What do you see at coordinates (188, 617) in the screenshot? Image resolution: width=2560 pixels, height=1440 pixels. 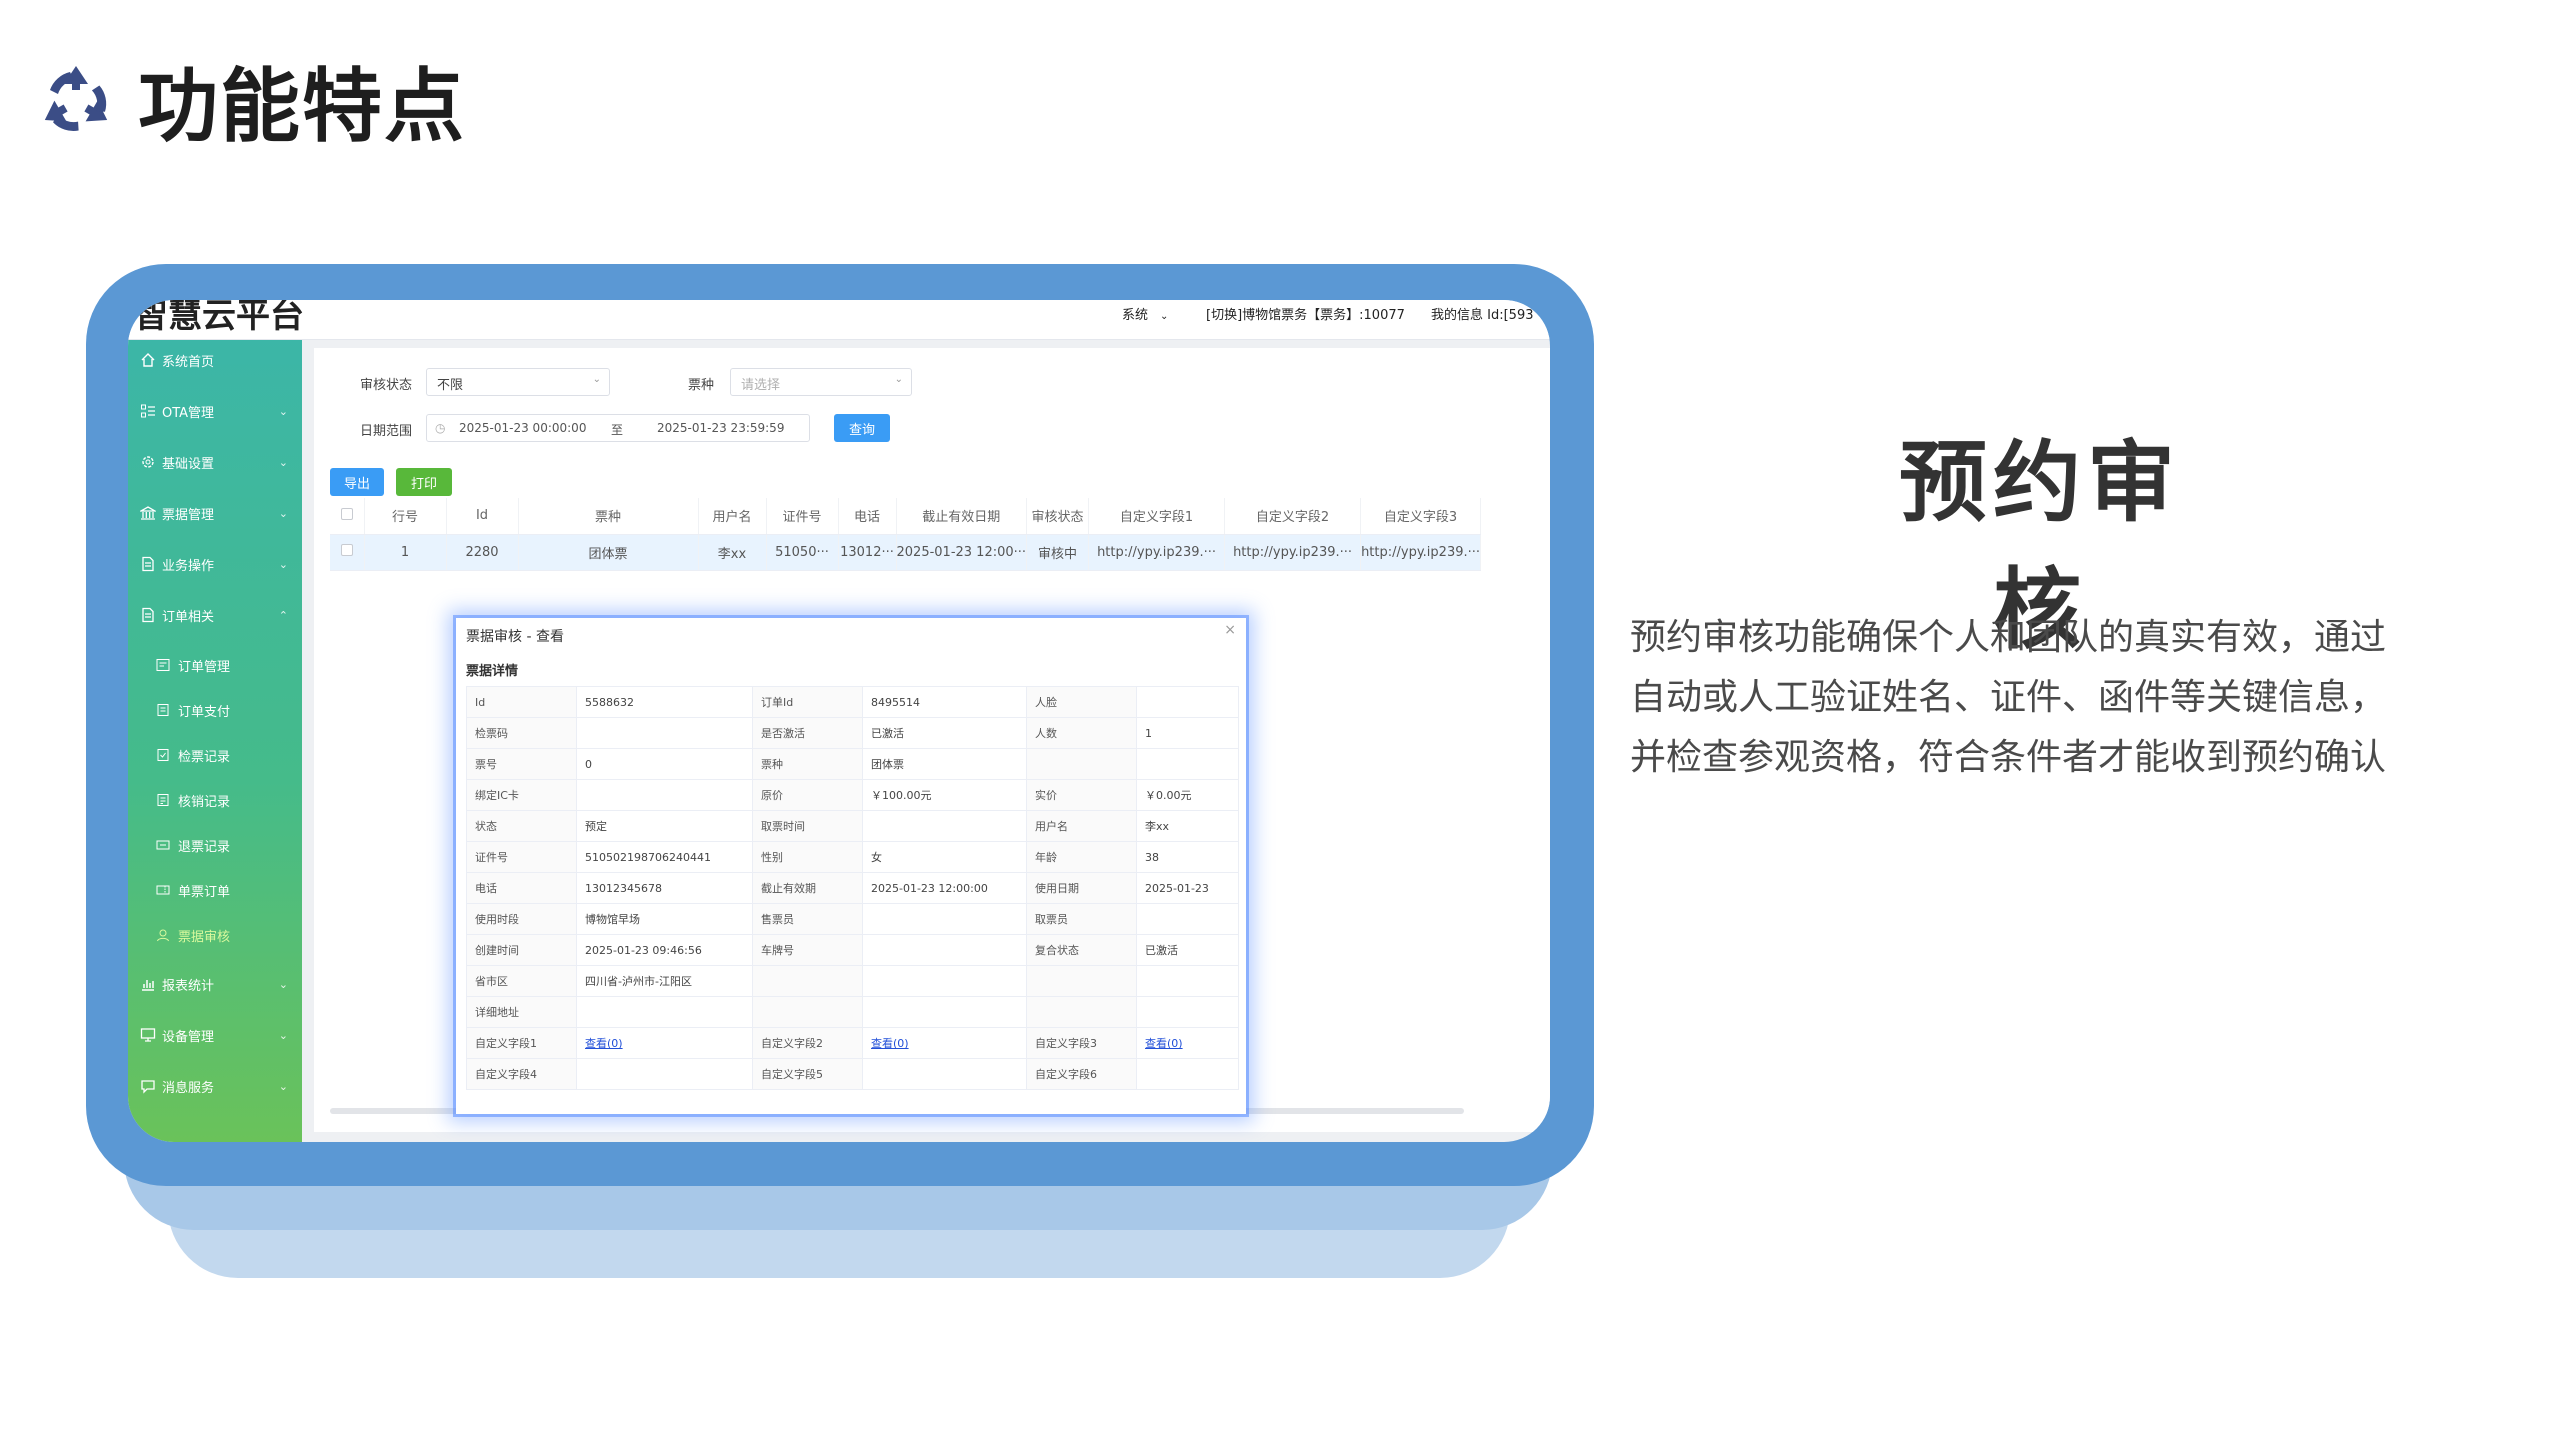 I see `sidebar-item-label: 订单相关` at bounding box center [188, 617].